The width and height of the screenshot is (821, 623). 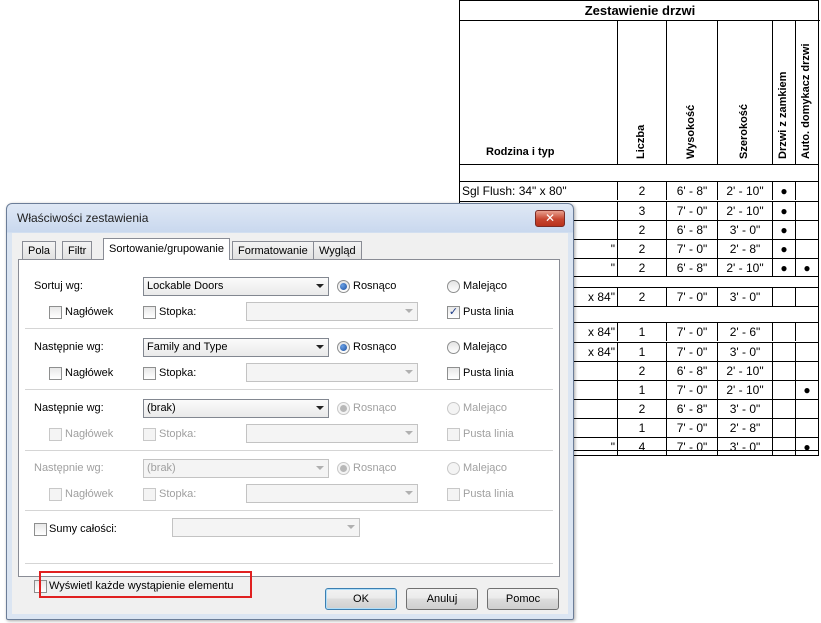 What do you see at coordinates (337, 250) in the screenshot?
I see `tab-wyglad: Wygląd` at bounding box center [337, 250].